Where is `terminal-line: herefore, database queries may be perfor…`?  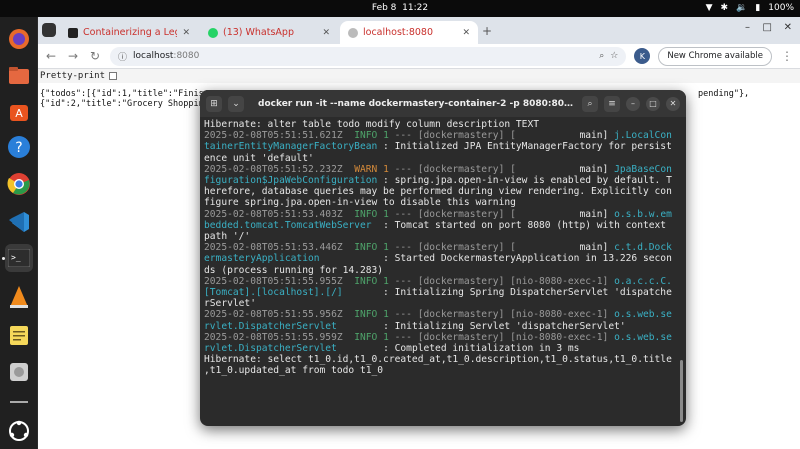 terminal-line: herefore, database queries may be perfor… is located at coordinates (443, 191).